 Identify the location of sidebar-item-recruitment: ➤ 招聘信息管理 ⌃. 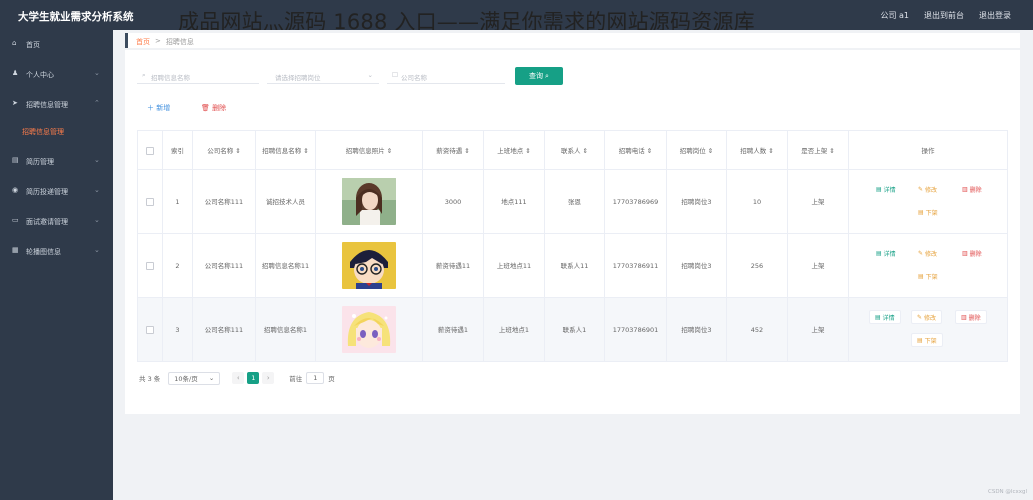
(56, 105).